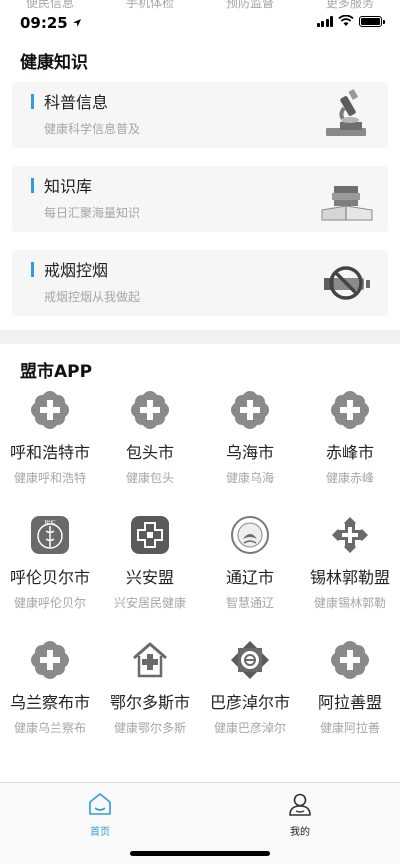 The height and width of the screenshot is (864, 400). I want to click on app-name: 包头市, so click(149, 452).